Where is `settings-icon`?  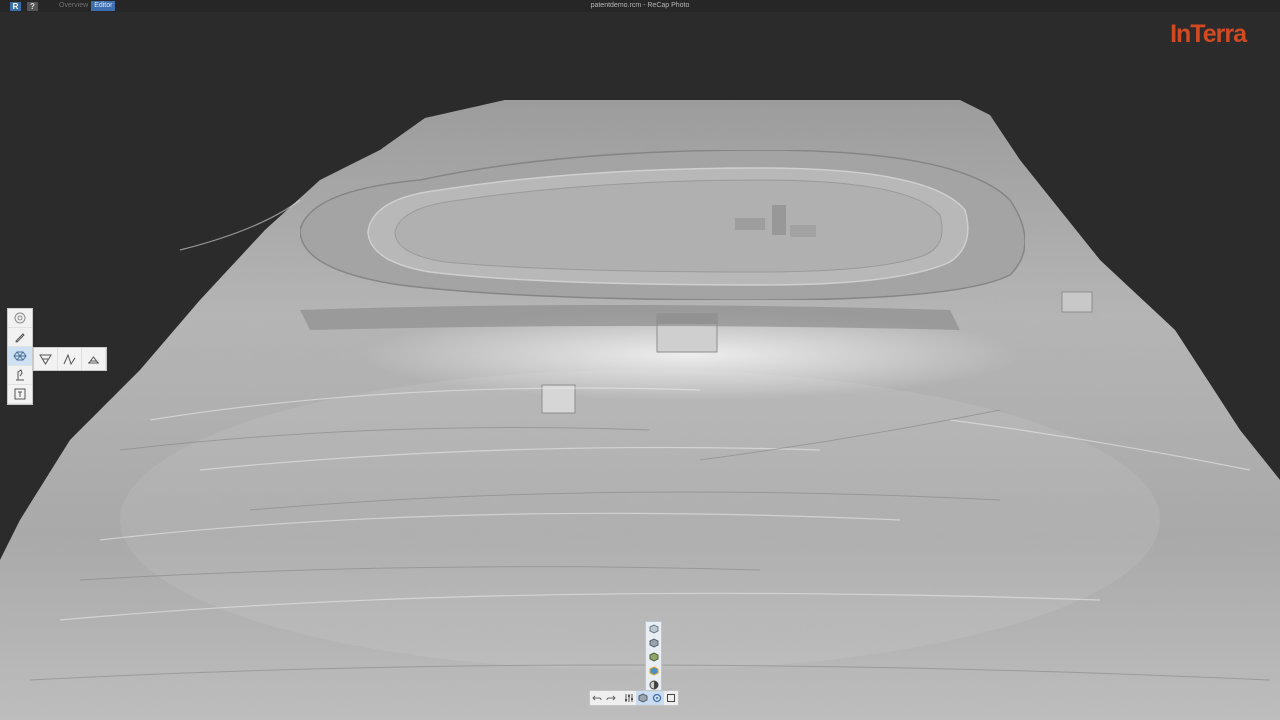
settings-icon is located at coordinates (629, 698).